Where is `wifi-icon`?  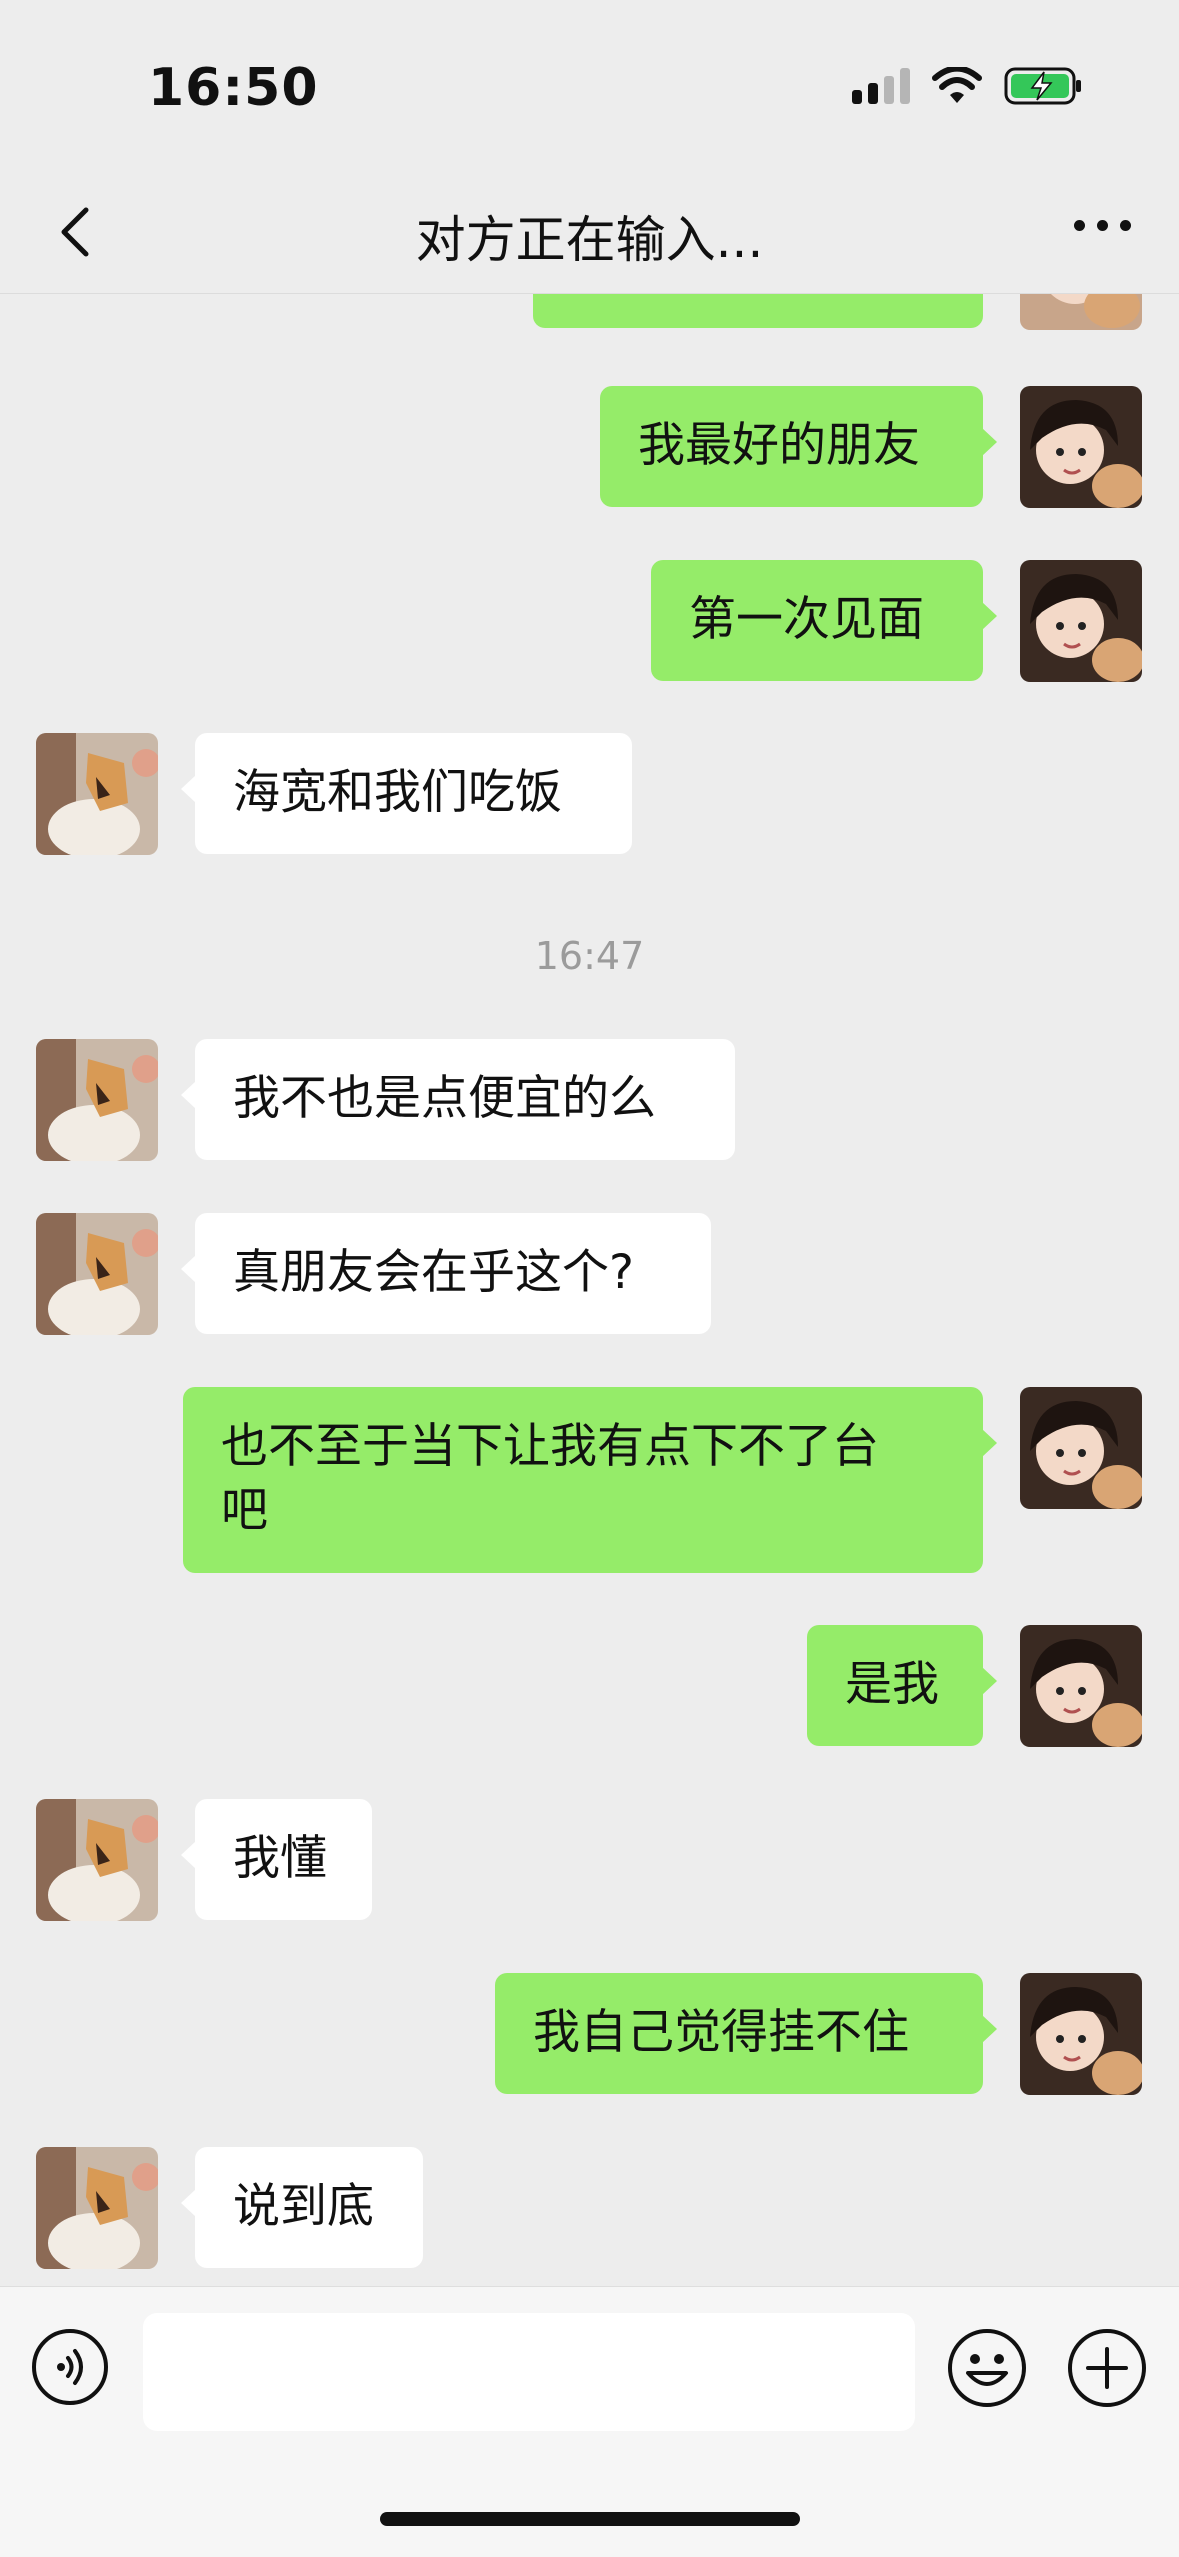
wifi-icon is located at coordinates (957, 85).